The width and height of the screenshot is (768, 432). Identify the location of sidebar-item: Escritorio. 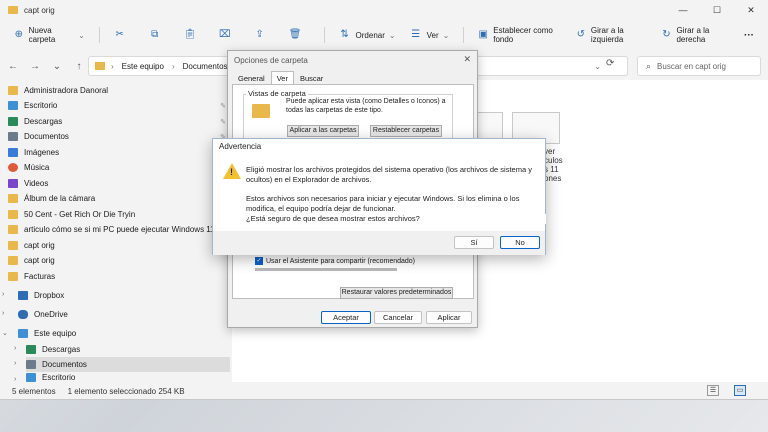
(128, 377).